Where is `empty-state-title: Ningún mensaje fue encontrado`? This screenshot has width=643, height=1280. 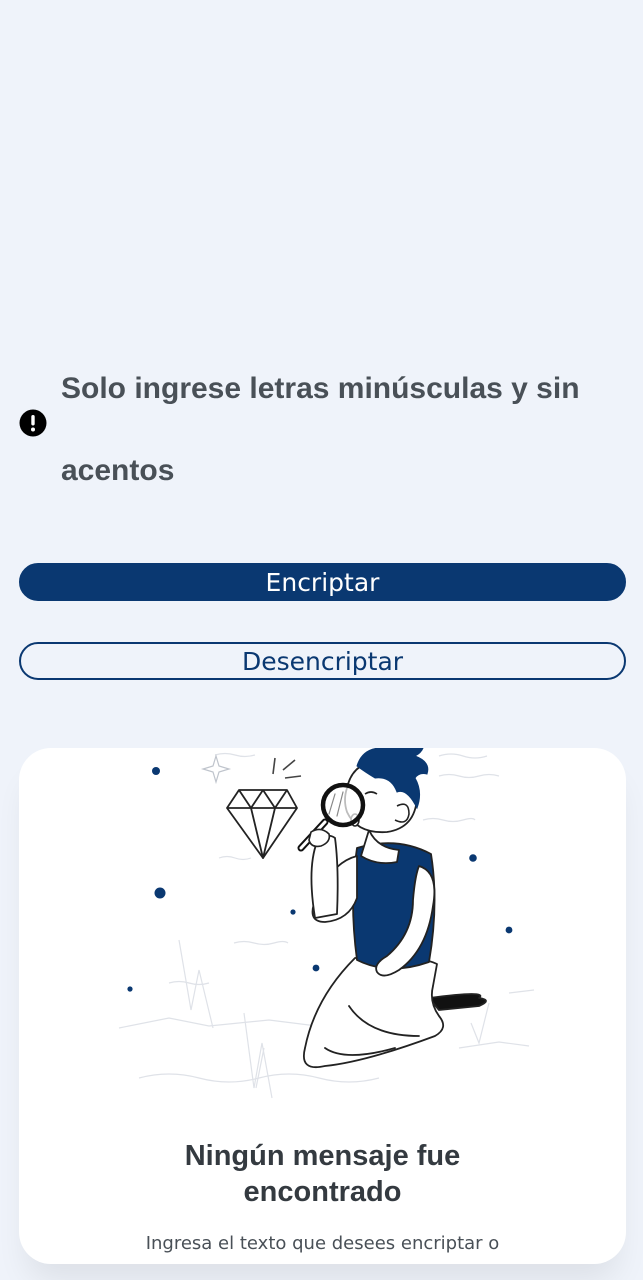
empty-state-title: Ningún mensaje fue encontrado is located at coordinates (322, 1174).